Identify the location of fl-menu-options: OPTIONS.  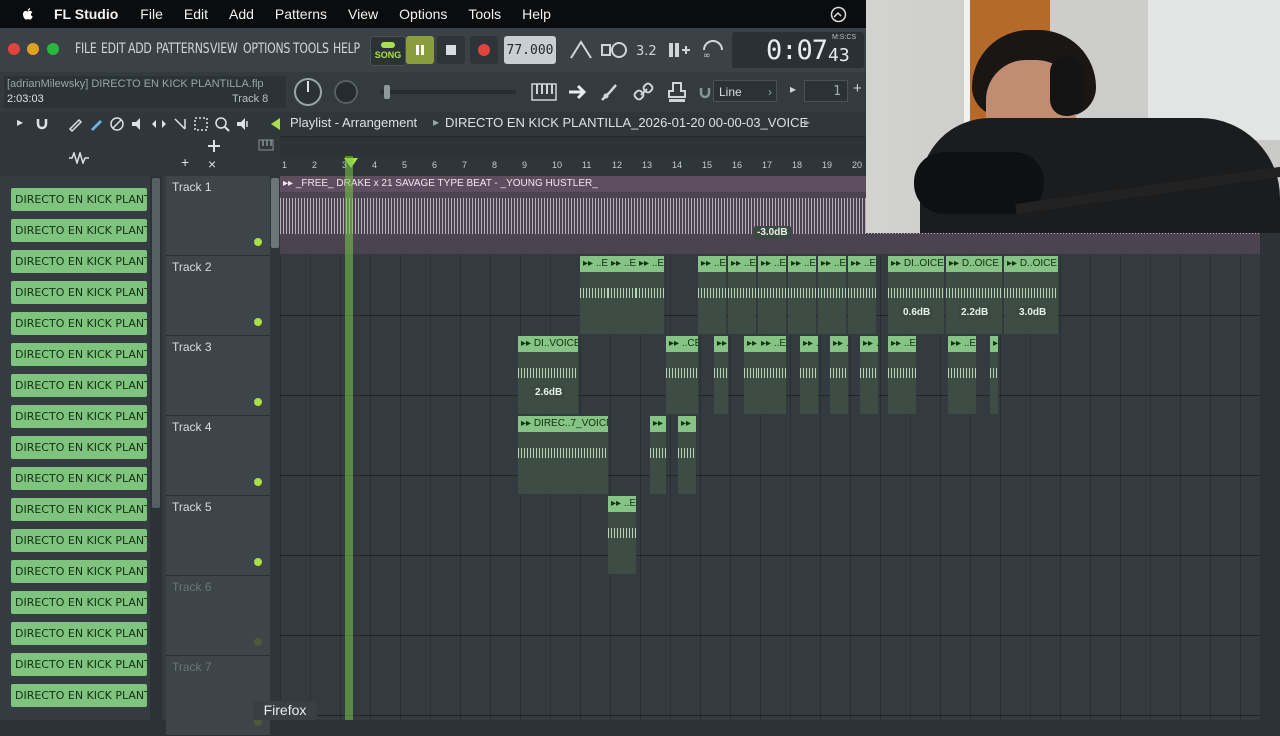
(266, 49).